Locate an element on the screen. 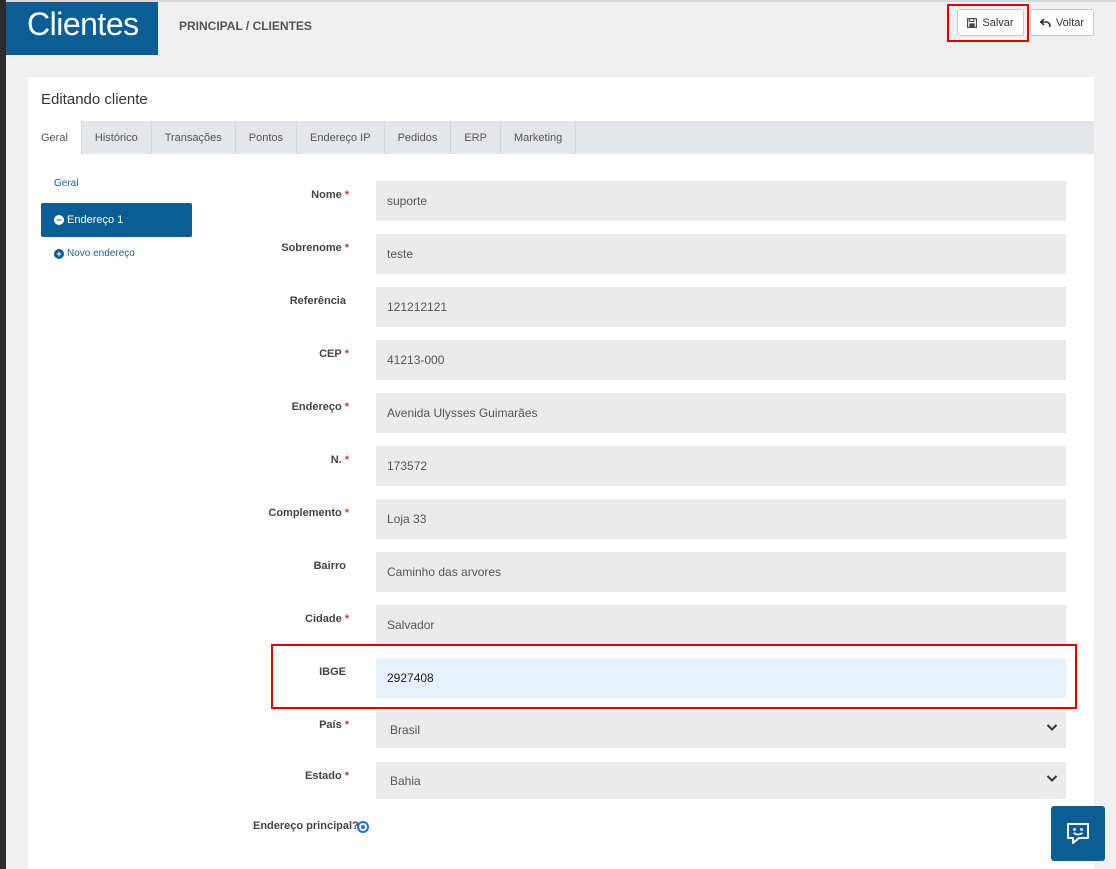  endereco-principal-label: Endereço principal? is located at coordinates (306, 826).